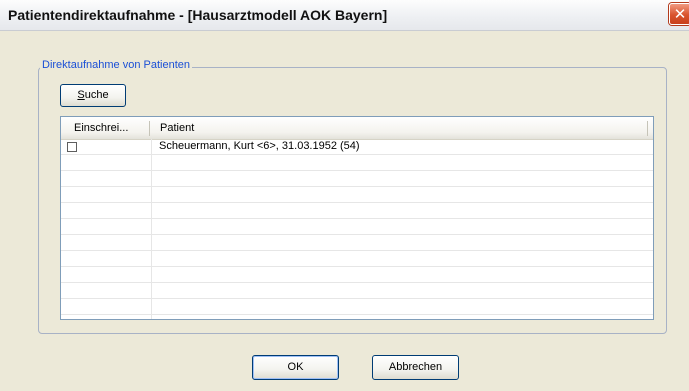  I want to click on ok-button: OK, so click(295, 367).